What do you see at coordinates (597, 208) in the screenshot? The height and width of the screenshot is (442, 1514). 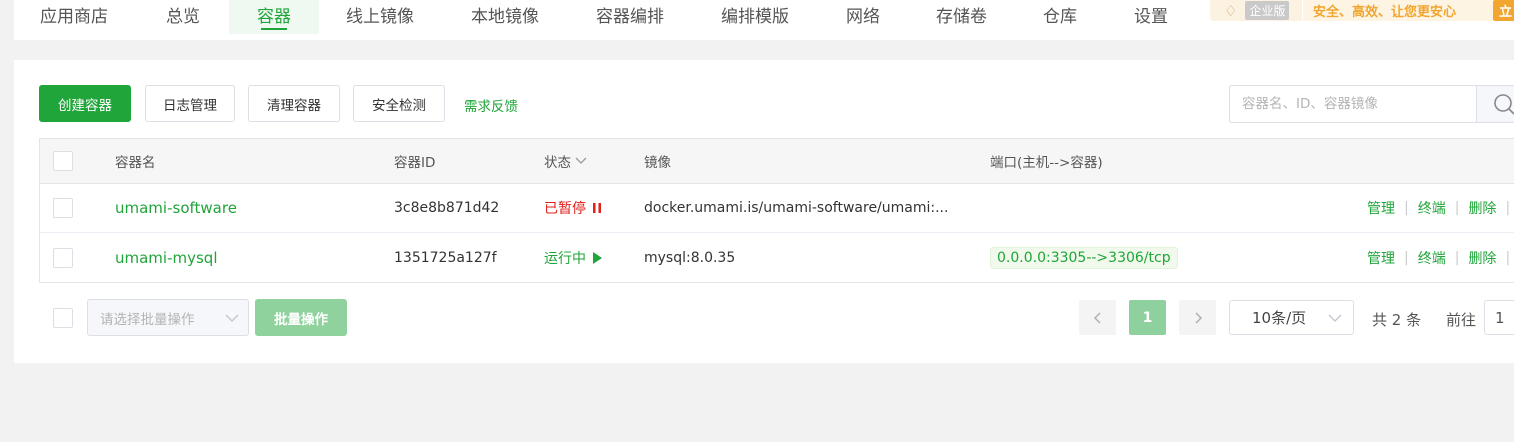 I see `pause-icon` at bounding box center [597, 208].